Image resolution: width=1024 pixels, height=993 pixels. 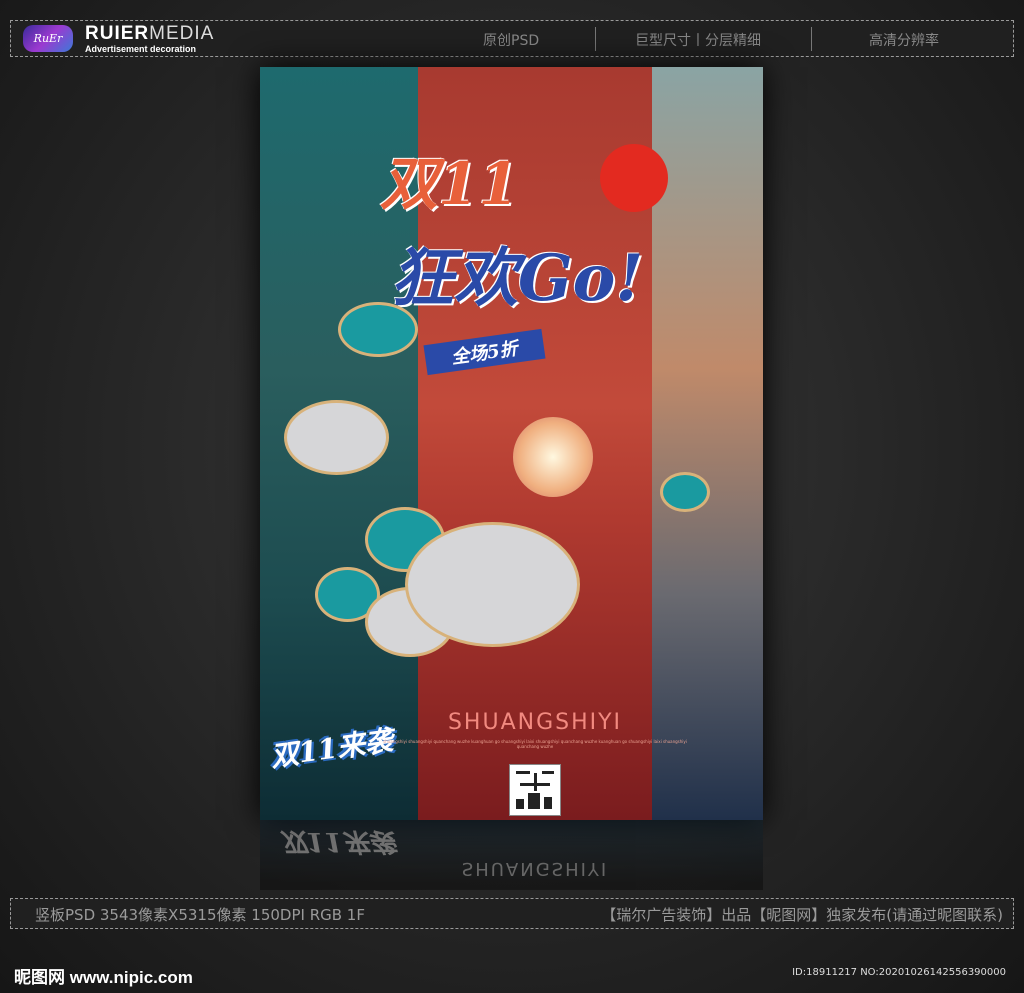 What do you see at coordinates (904, 41) in the screenshot?
I see `feature-high-res: 高清分辨率` at bounding box center [904, 41].